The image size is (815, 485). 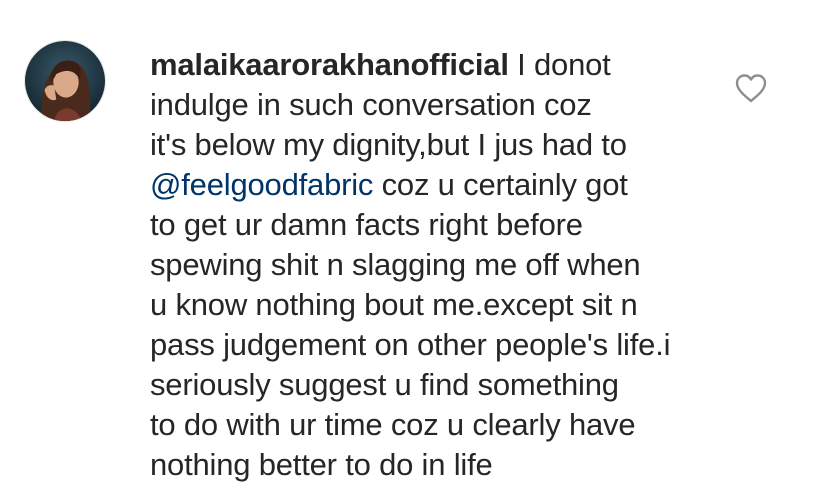 What do you see at coordinates (261, 184) in the screenshot?
I see `mention-link: @feelgoodfabric` at bounding box center [261, 184].